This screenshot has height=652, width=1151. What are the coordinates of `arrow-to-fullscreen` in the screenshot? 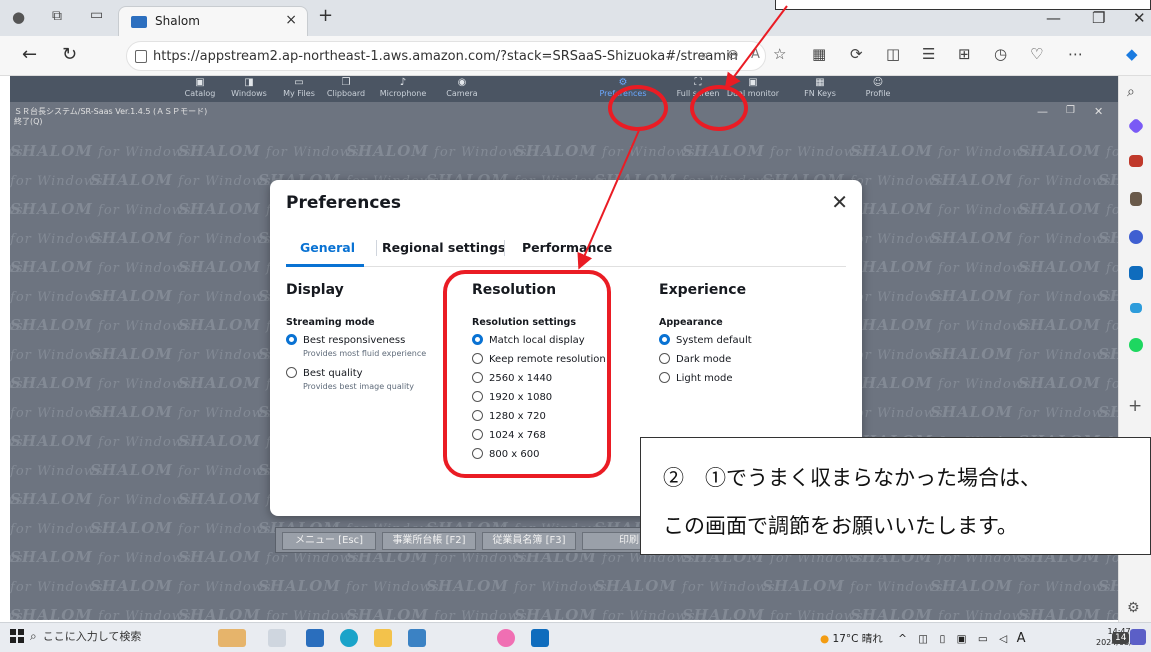 It's located at (756, 47).